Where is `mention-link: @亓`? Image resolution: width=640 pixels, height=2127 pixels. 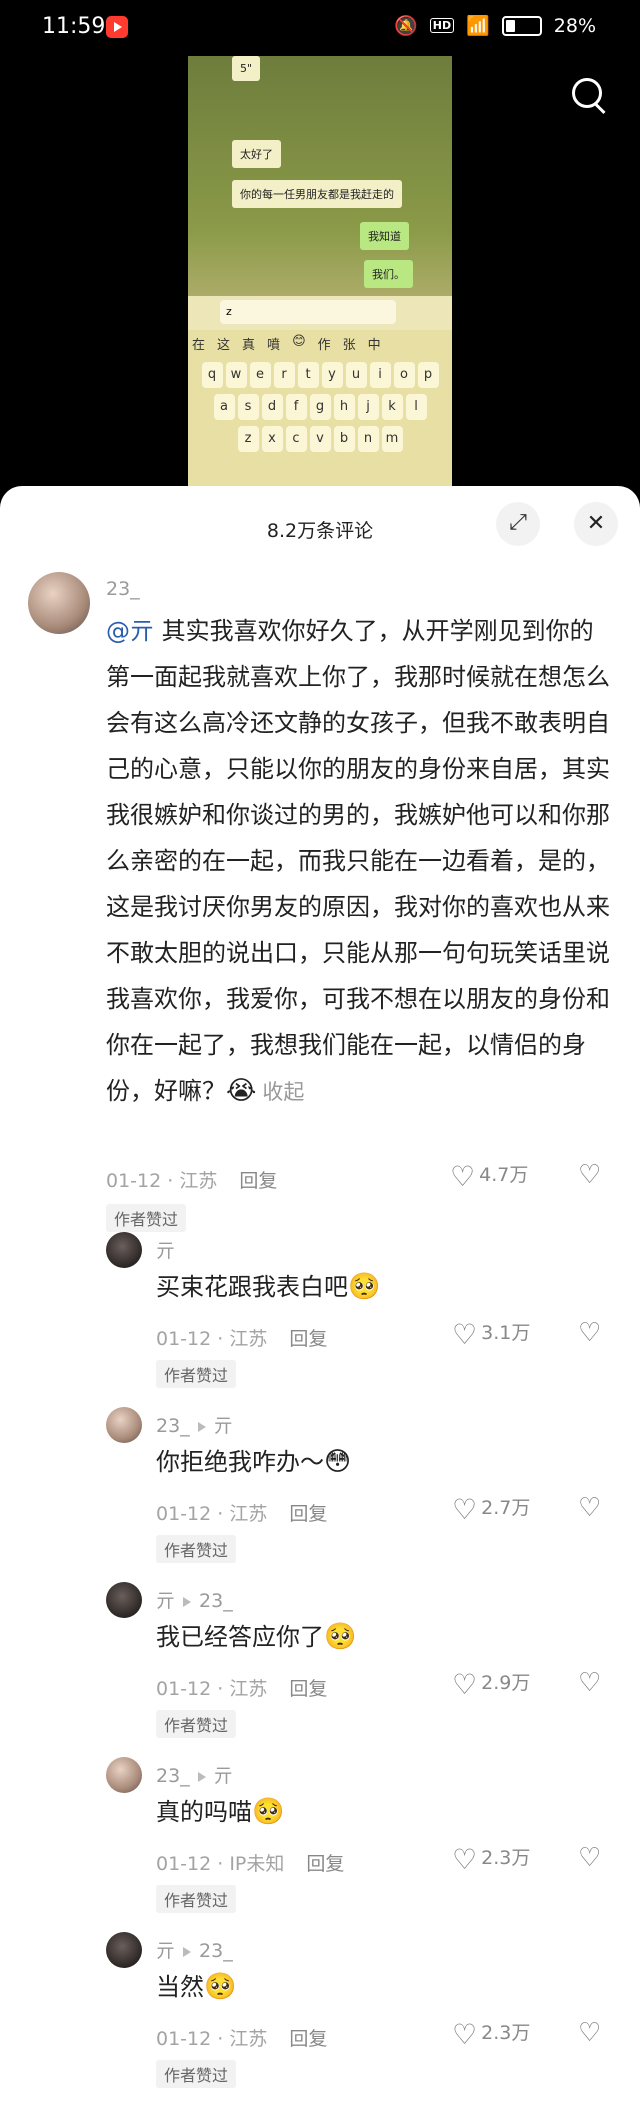 mention-link: @亓 is located at coordinates (130, 631).